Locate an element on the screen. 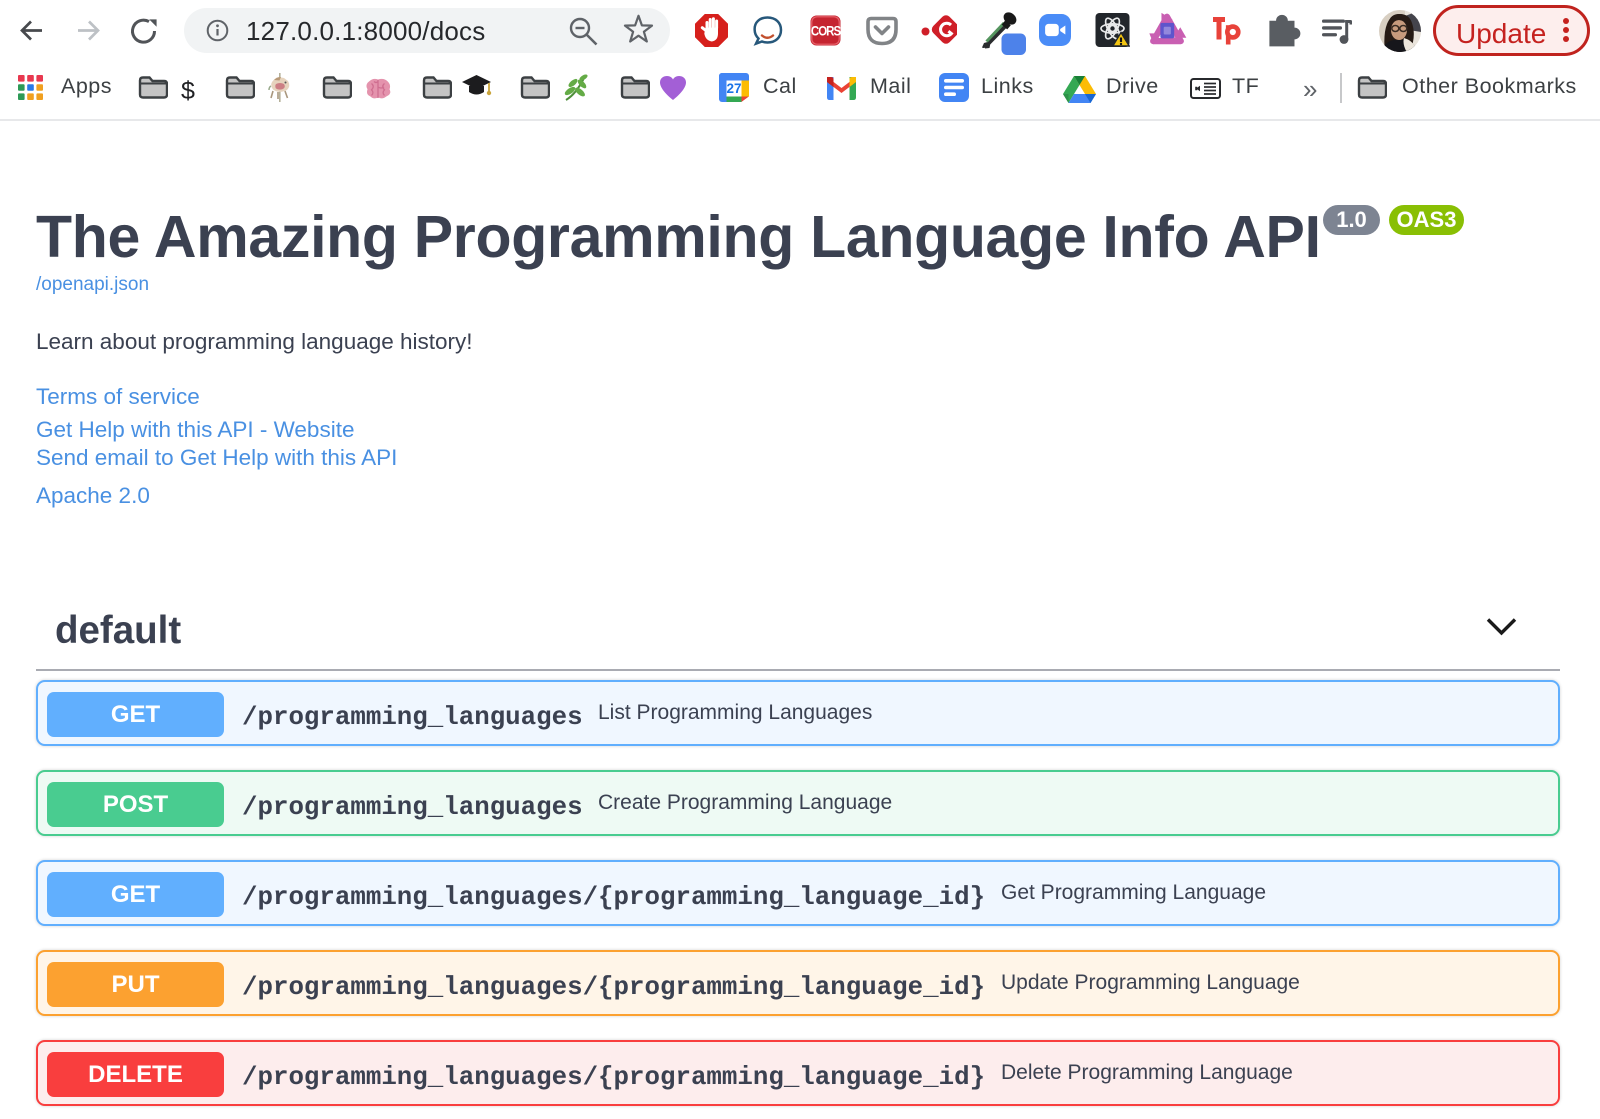 This screenshot has width=1600, height=1119. svg-text: 27 is located at coordinates (733, 88).